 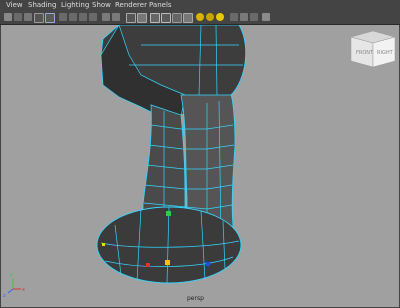 What do you see at coordinates (373, 49) in the screenshot?
I see `view-cube: FRONT RIGHT` at bounding box center [373, 49].